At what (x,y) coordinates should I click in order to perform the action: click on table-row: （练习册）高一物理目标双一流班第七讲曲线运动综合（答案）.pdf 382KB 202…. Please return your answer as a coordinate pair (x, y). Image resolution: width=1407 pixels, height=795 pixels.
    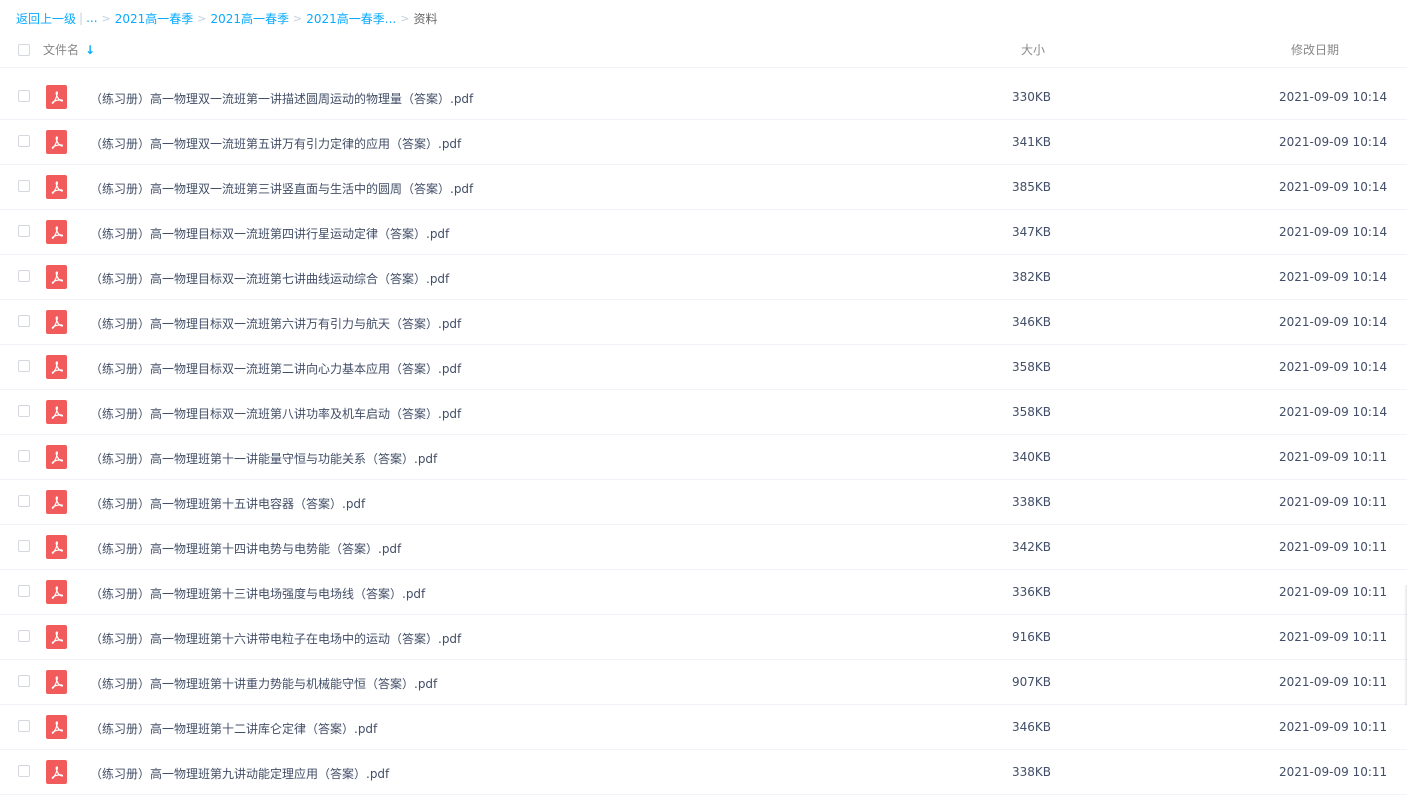
    Looking at the image, I should click on (703, 277).